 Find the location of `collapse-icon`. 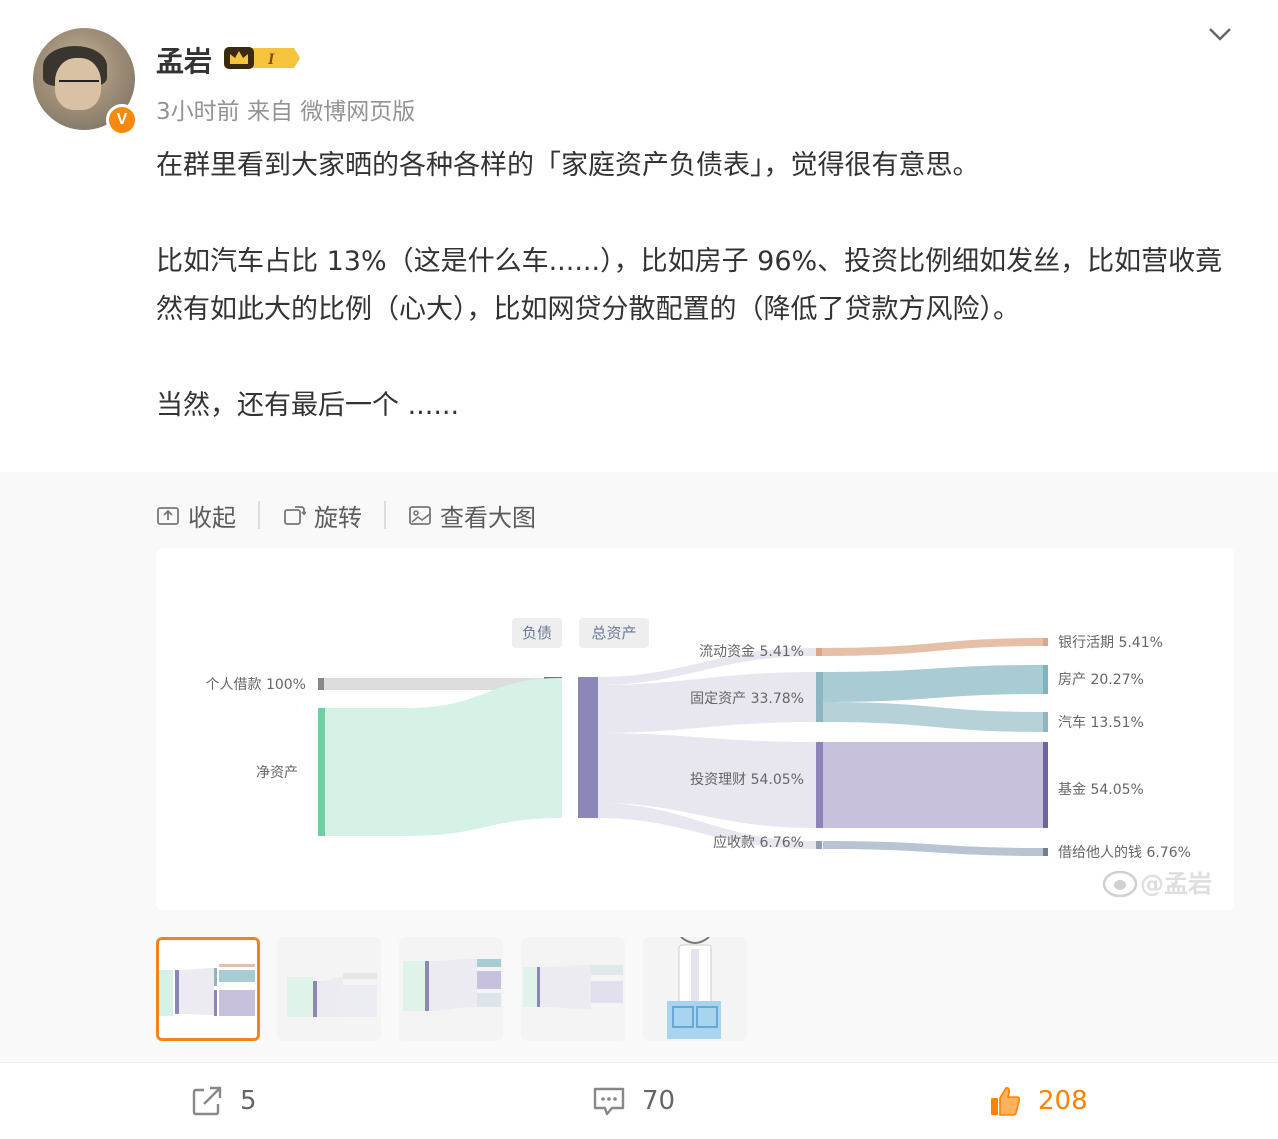

collapse-icon is located at coordinates (168, 516).